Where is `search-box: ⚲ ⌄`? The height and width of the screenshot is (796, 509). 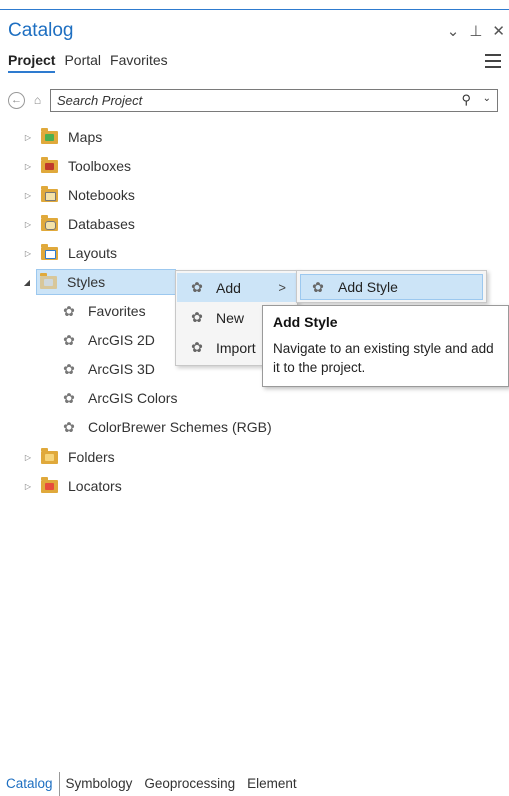
search-box: ⚲ ⌄ is located at coordinates (274, 100).